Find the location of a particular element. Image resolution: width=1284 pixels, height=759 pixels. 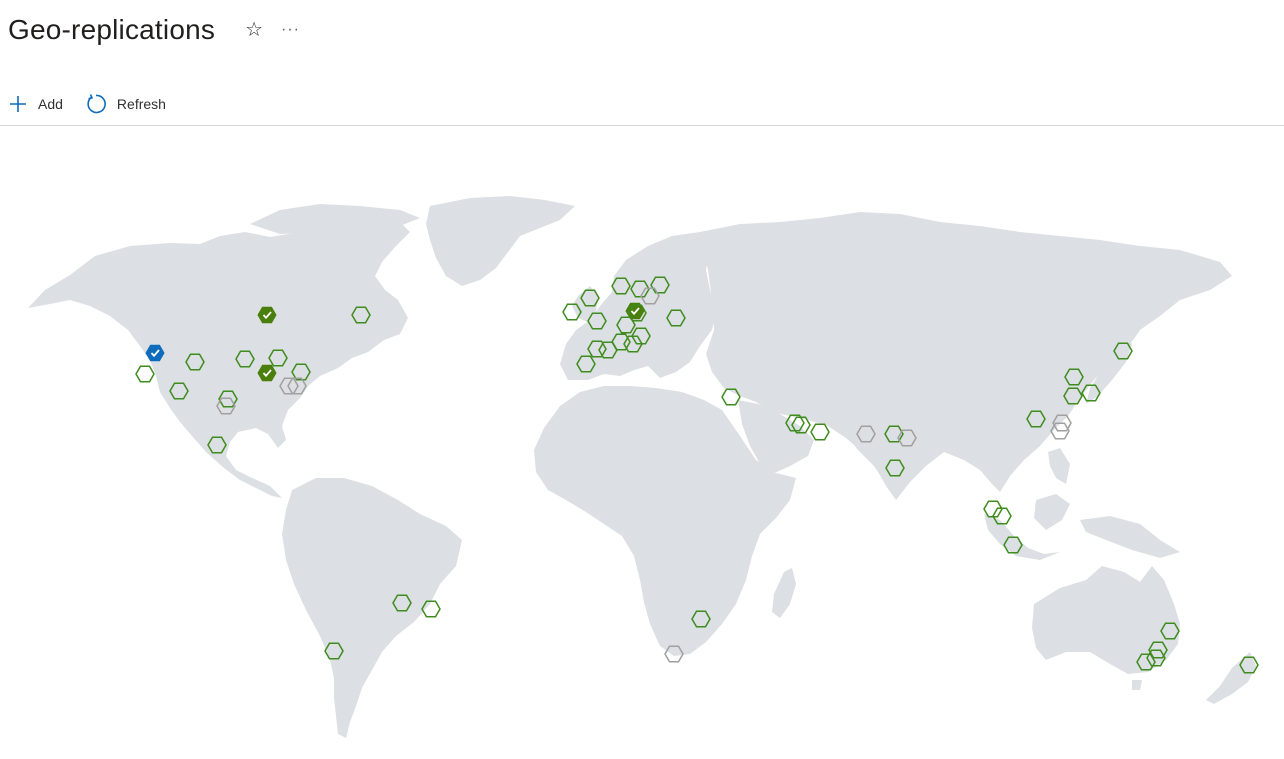

add-button-label: Add is located at coordinates (50, 104).